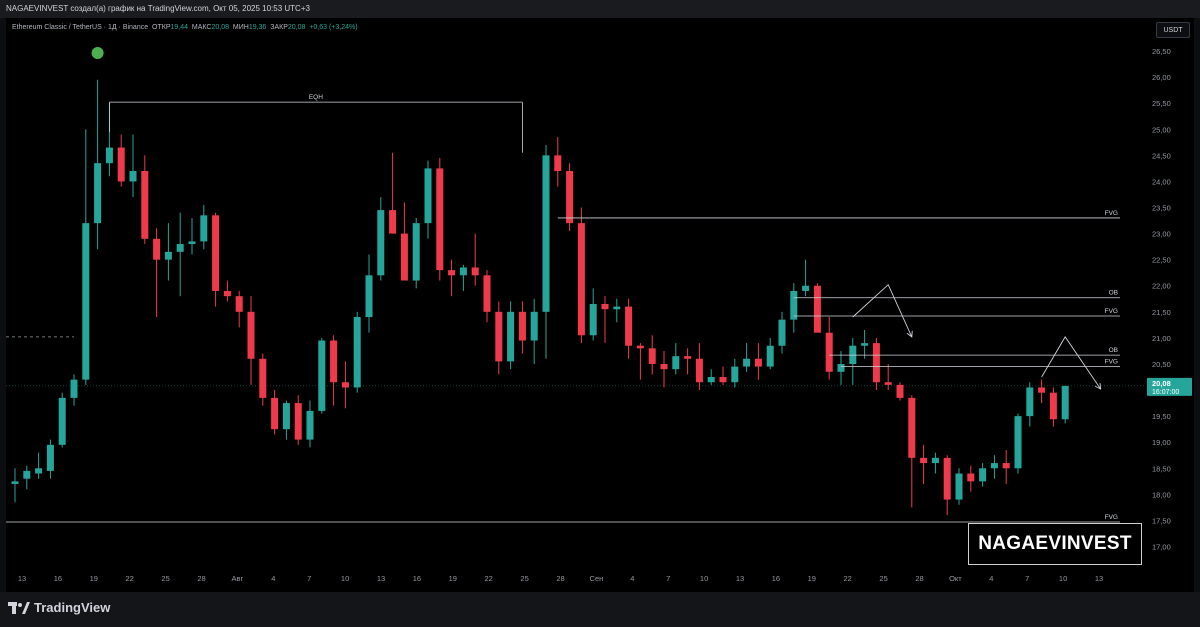  What do you see at coordinates (1161, 442) in the screenshot?
I see `y-tick-label: 19,00` at bounding box center [1161, 442].